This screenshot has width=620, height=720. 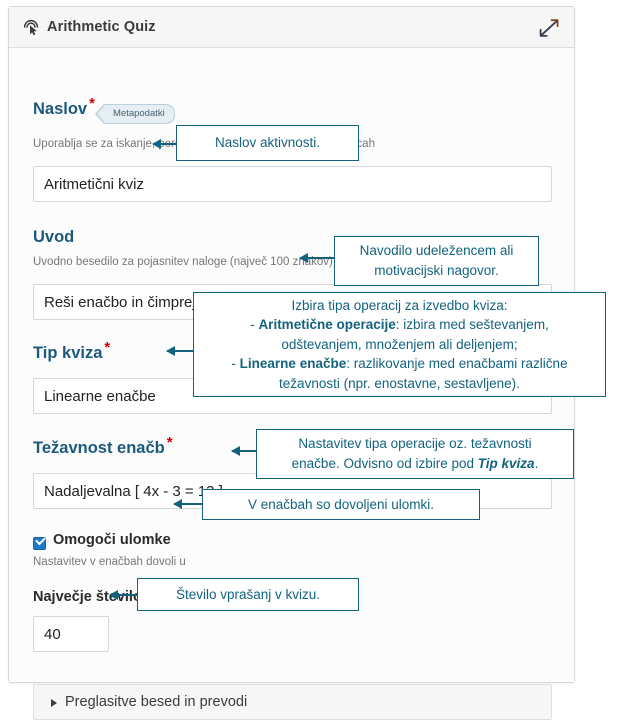 What do you see at coordinates (536, 463) in the screenshot?
I see `annotation-difficulty-line2-post: .` at bounding box center [536, 463].